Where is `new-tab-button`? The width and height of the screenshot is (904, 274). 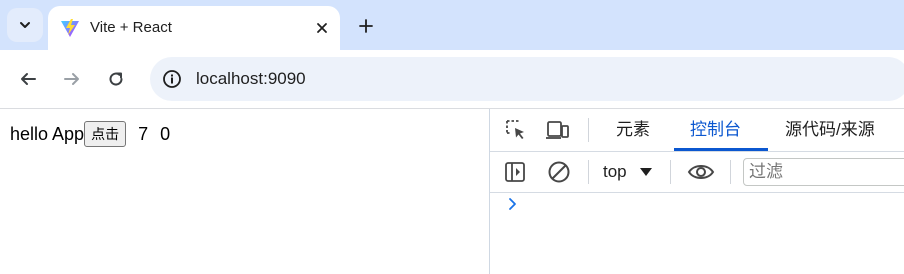
new-tab-button is located at coordinates (366, 26).